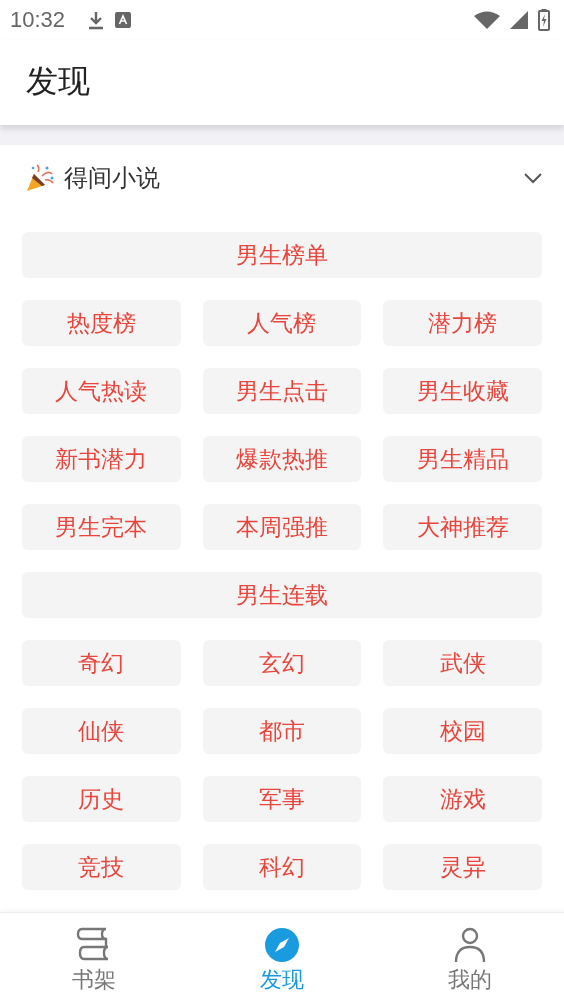 This screenshot has width=564, height=1004. What do you see at coordinates (94, 958) in the screenshot?
I see `nav-tab: 书架` at bounding box center [94, 958].